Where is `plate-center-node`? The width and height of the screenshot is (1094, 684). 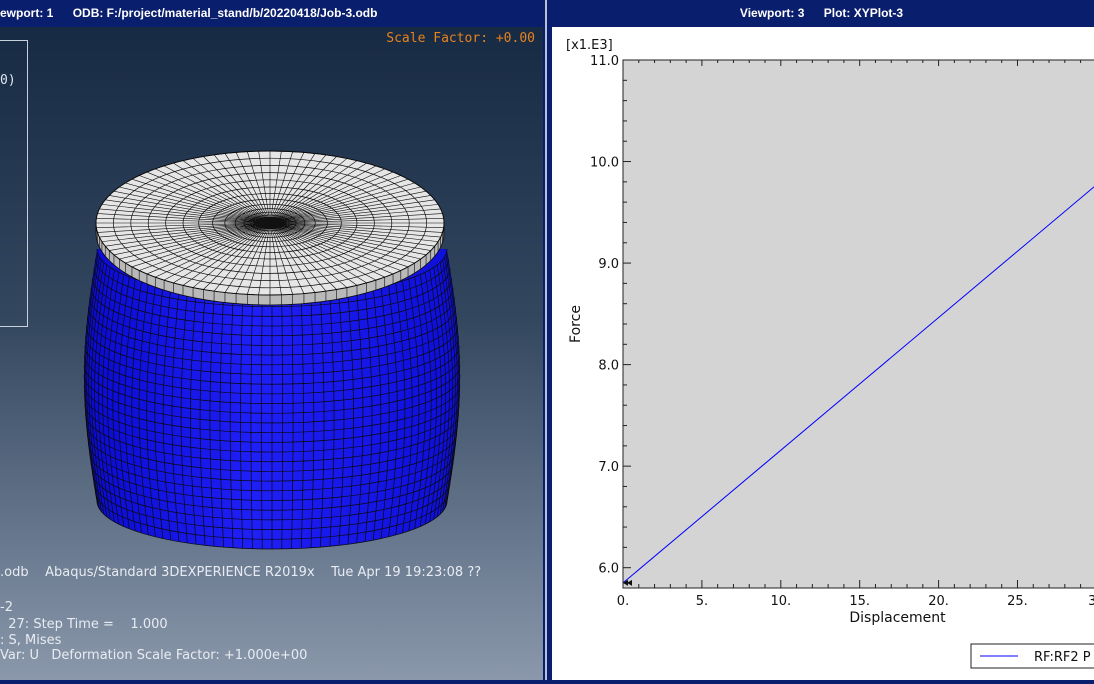 plate-center-node is located at coordinates (270, 223).